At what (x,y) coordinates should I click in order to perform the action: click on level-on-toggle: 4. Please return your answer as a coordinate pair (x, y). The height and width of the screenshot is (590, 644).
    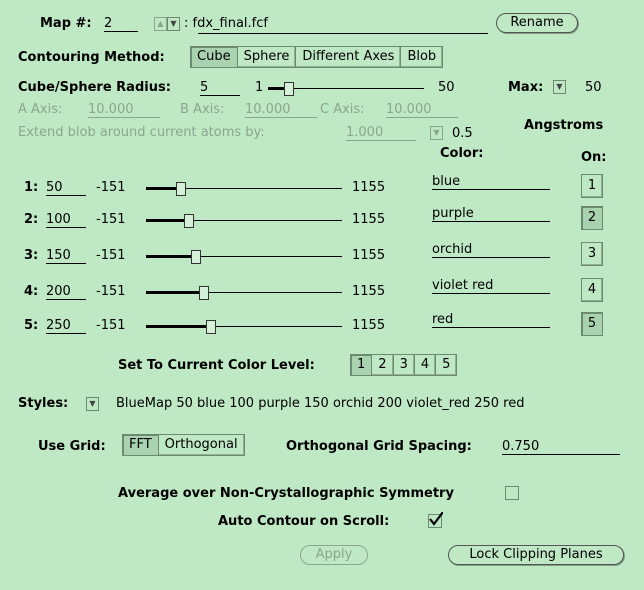
    Looking at the image, I should click on (592, 290).